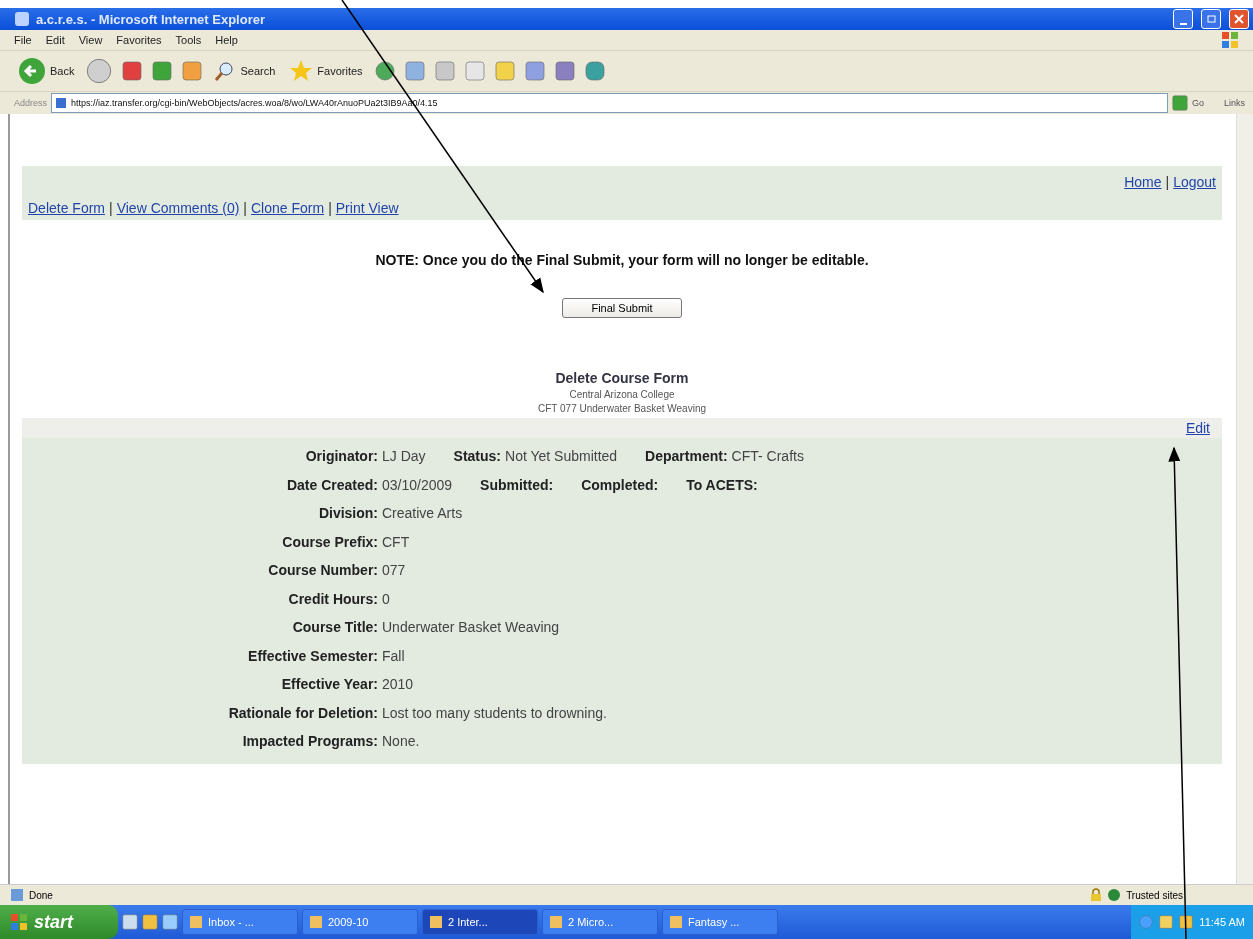 The width and height of the screenshot is (1253, 939). What do you see at coordinates (67, 208) in the screenshot?
I see `nav-link: Delete Form` at bounding box center [67, 208].